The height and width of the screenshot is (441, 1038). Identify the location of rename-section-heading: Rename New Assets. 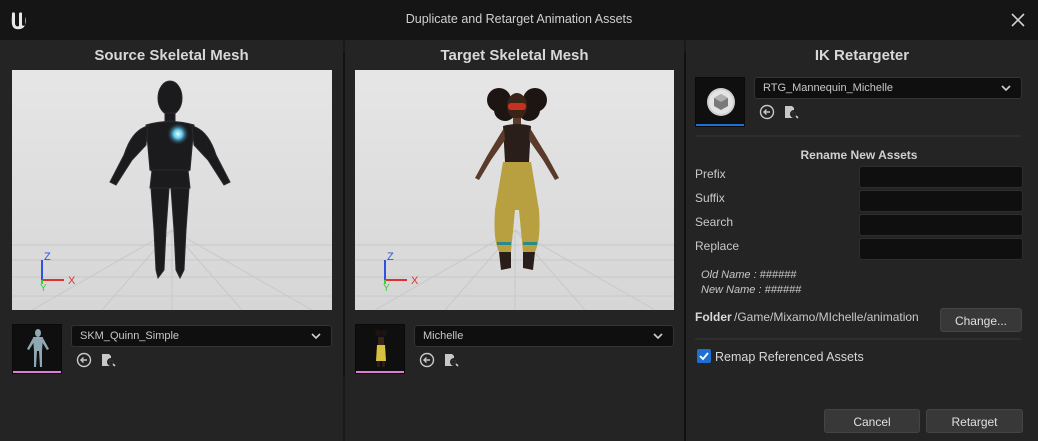
(859, 155).